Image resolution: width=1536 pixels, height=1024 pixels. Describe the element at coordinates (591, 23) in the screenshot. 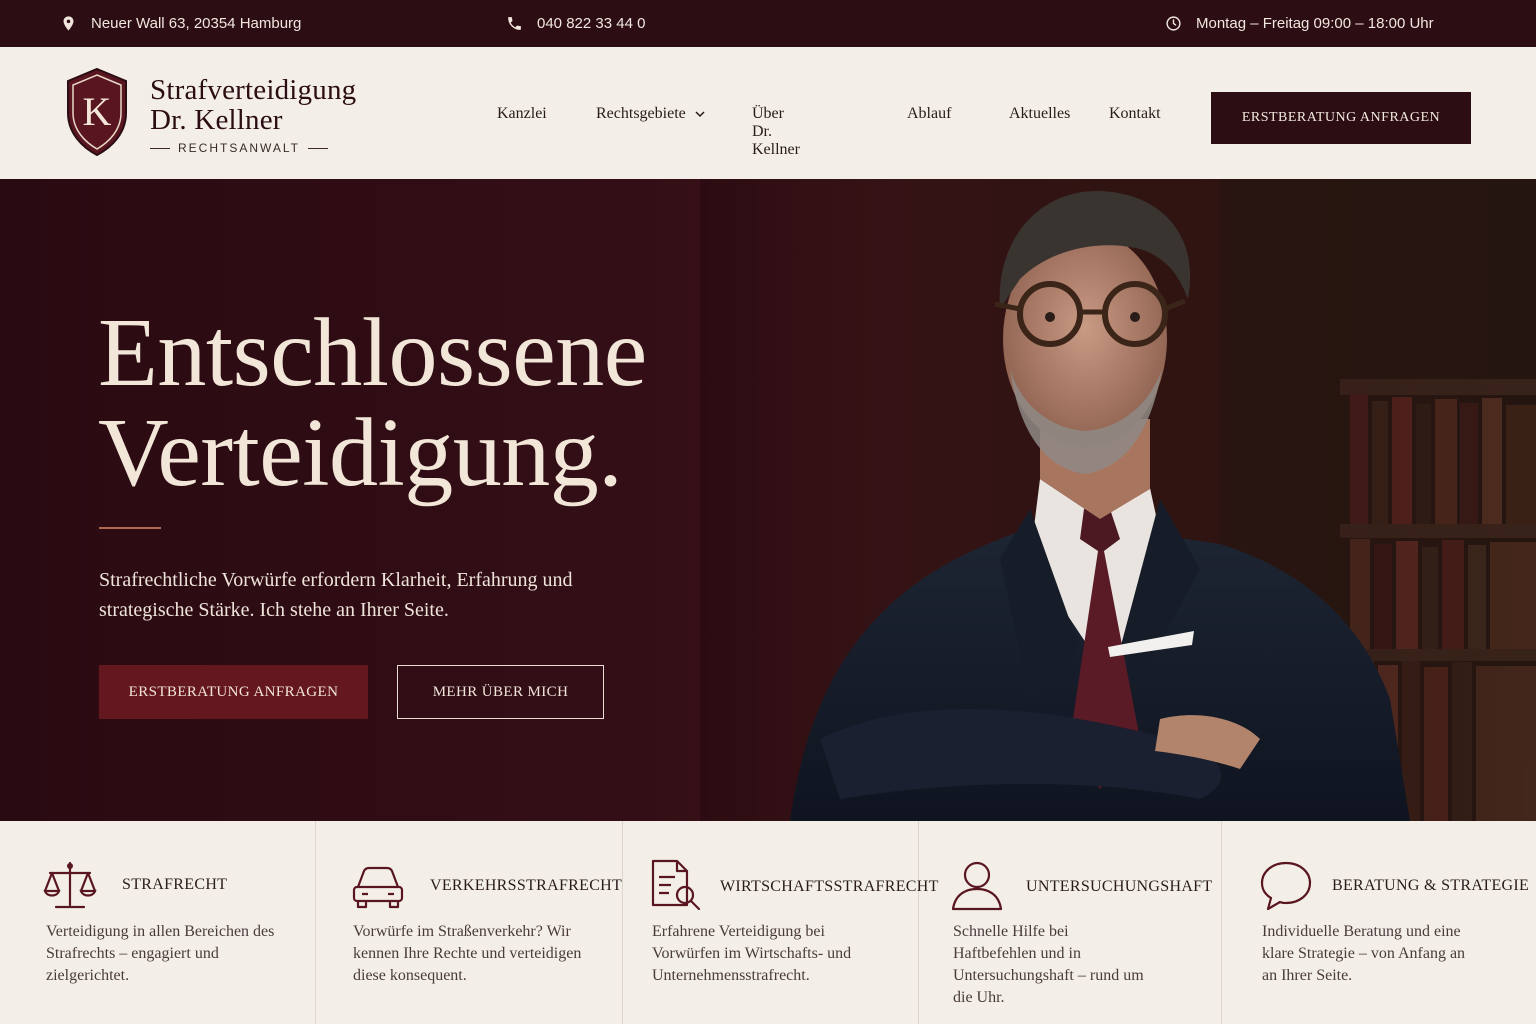

I see `phone-text: 040 822 33 44 0` at that location.